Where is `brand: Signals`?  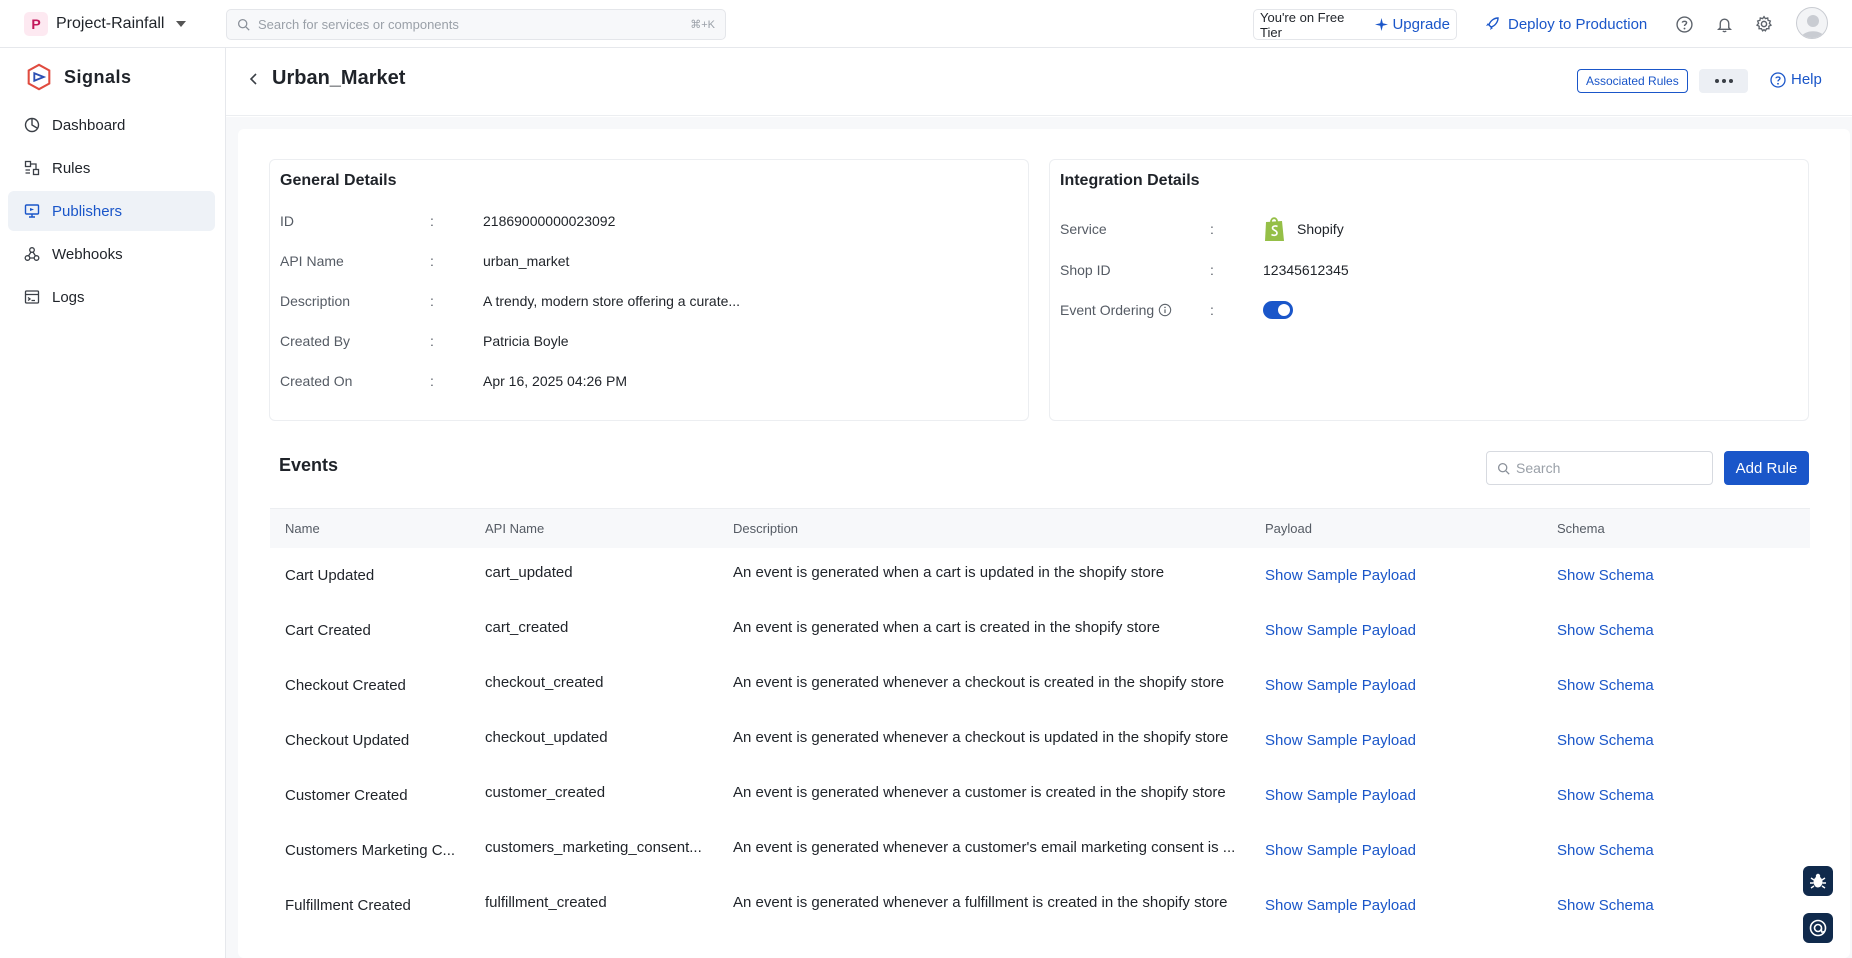 brand: Signals is located at coordinates (78, 77).